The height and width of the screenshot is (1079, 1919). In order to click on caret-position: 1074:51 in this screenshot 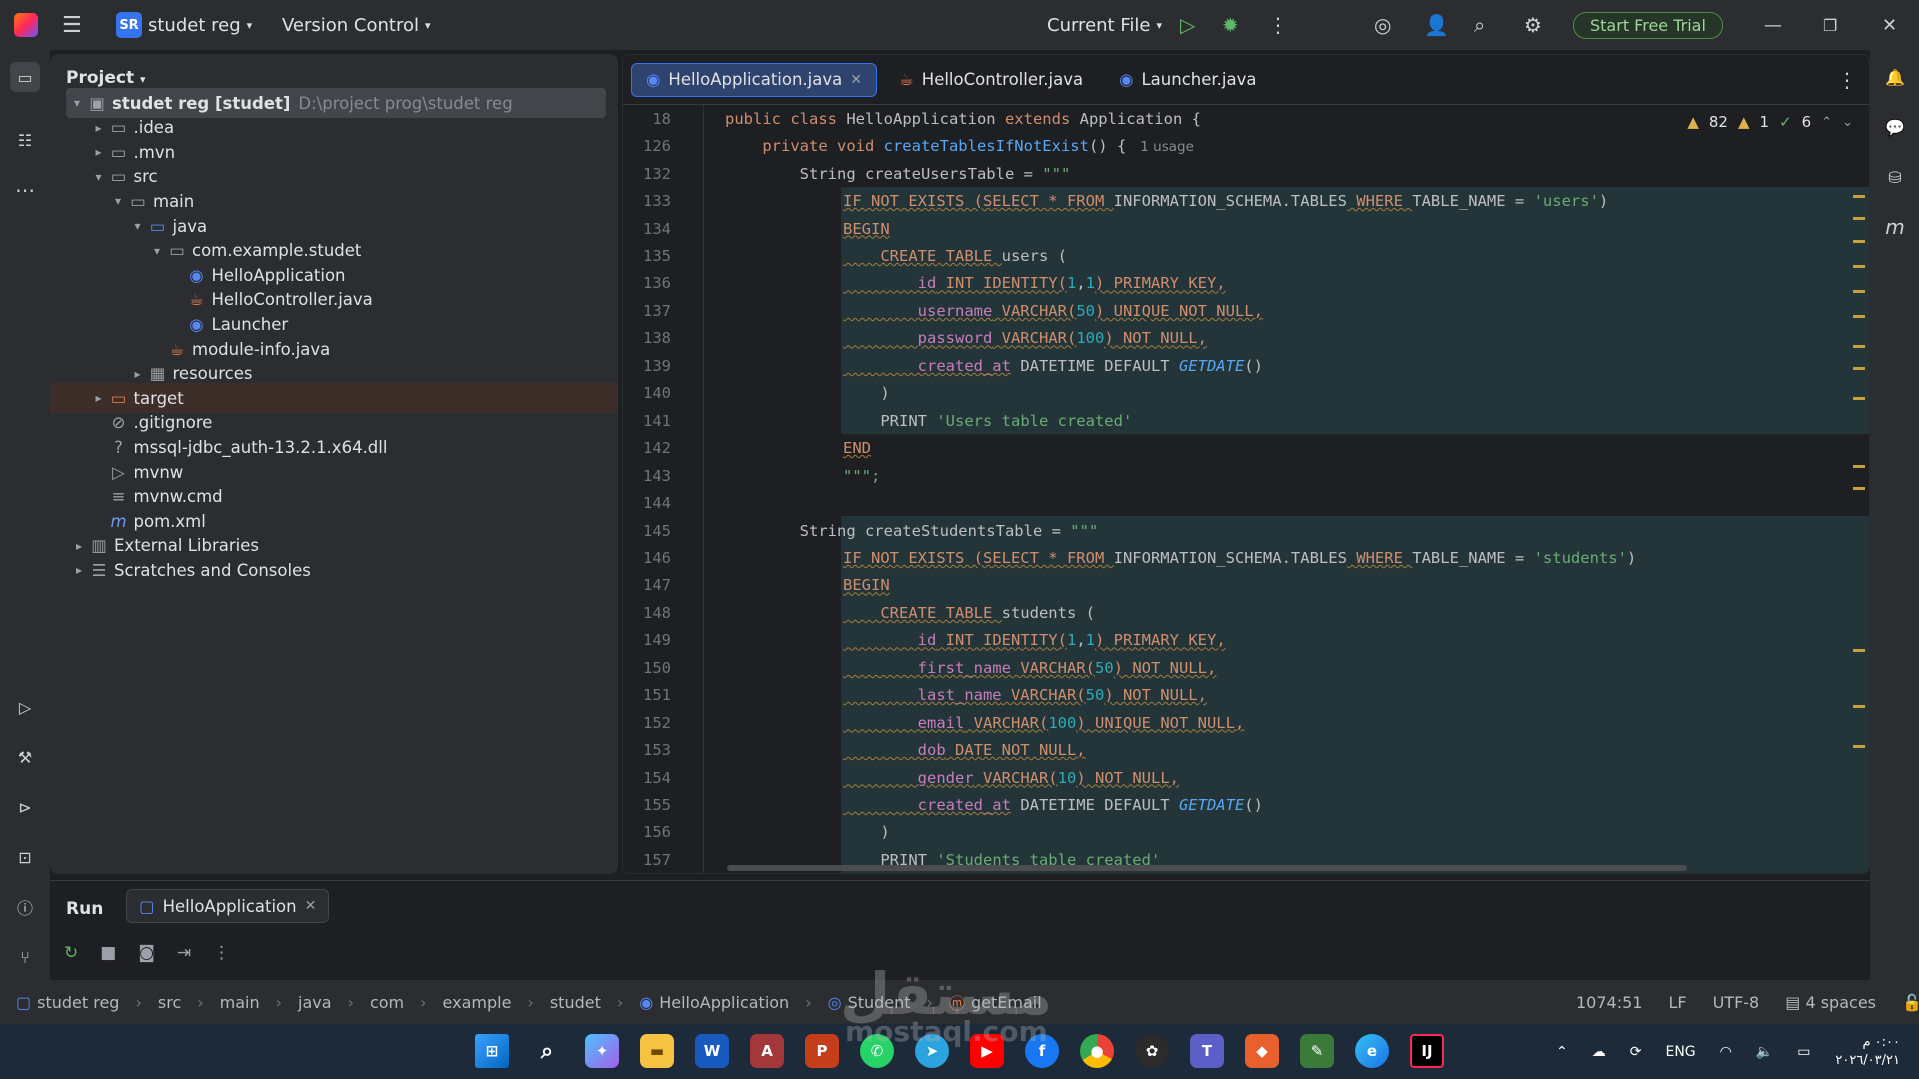, I will do `click(1609, 1002)`.